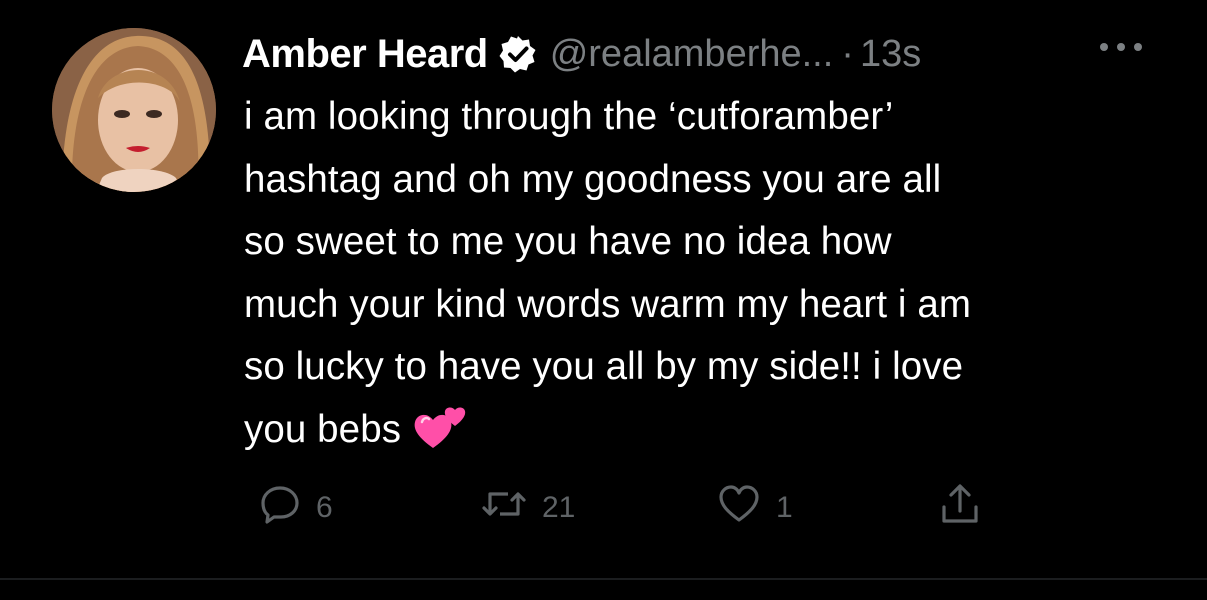  Describe the element at coordinates (608, 304) in the screenshot. I see `tweet-text-line: much your kind words warm my heart i am` at that location.